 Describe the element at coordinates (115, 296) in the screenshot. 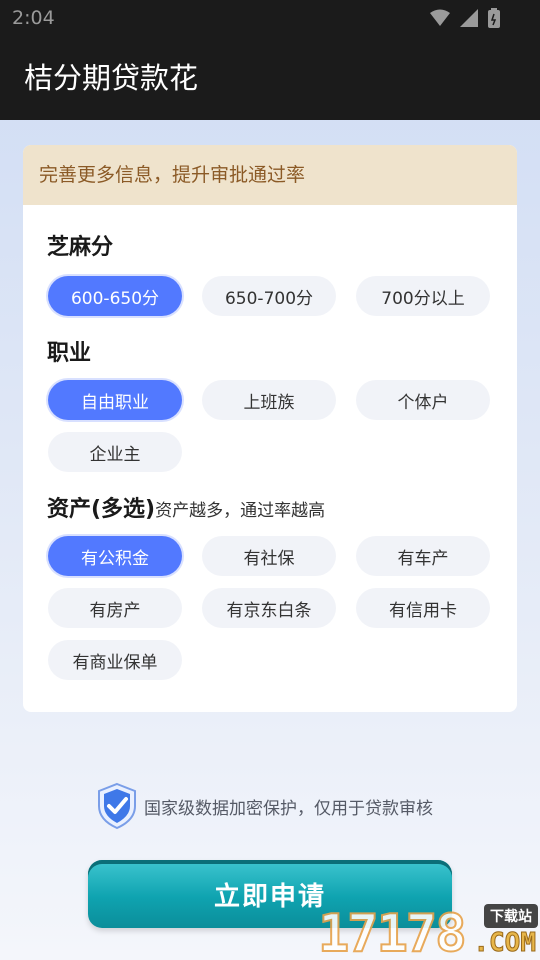

I see `chip-sesame-600-650: 600-650分` at that location.